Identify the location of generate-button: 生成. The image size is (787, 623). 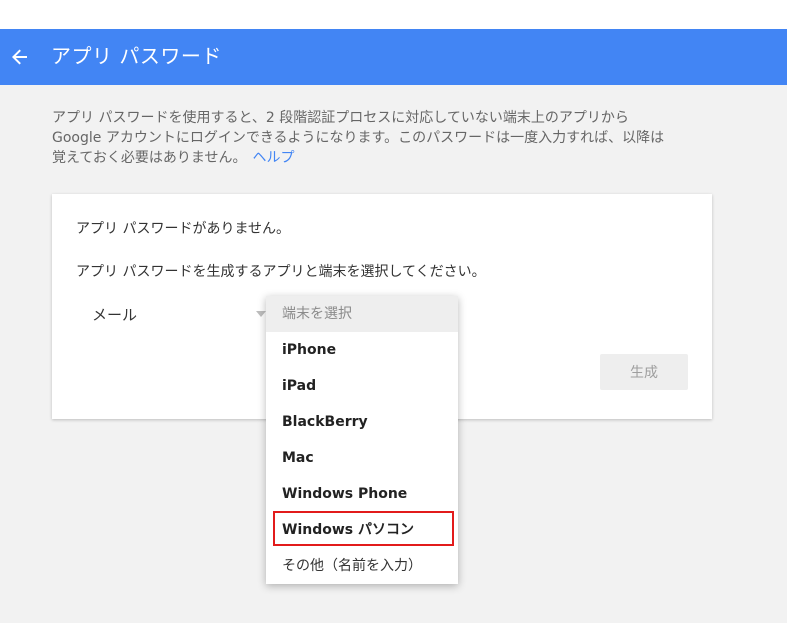
(644, 372).